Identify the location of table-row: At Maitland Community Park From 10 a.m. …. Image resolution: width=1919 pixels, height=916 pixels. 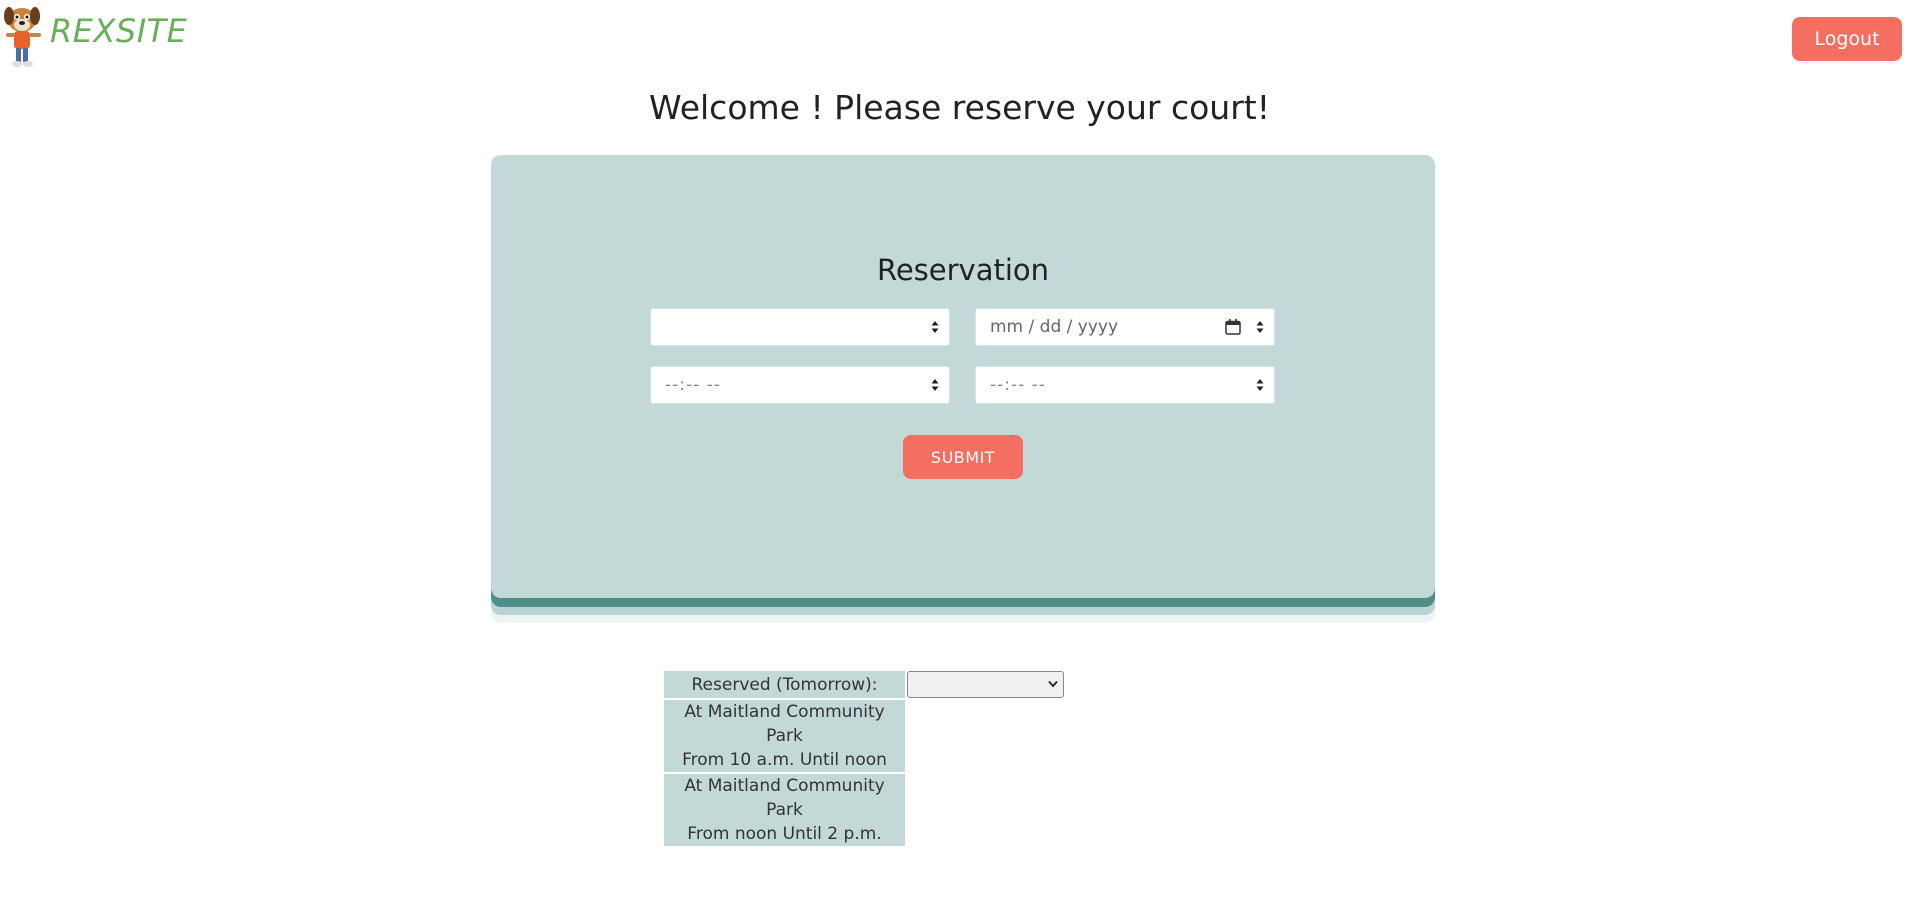
(864, 736).